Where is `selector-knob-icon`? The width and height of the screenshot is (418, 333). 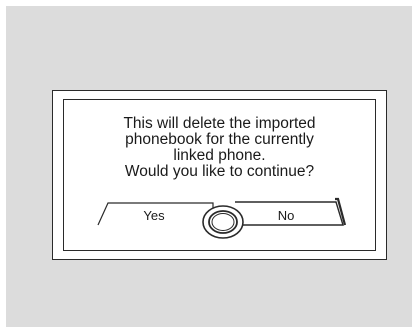
selector-knob-icon is located at coordinates (223, 222).